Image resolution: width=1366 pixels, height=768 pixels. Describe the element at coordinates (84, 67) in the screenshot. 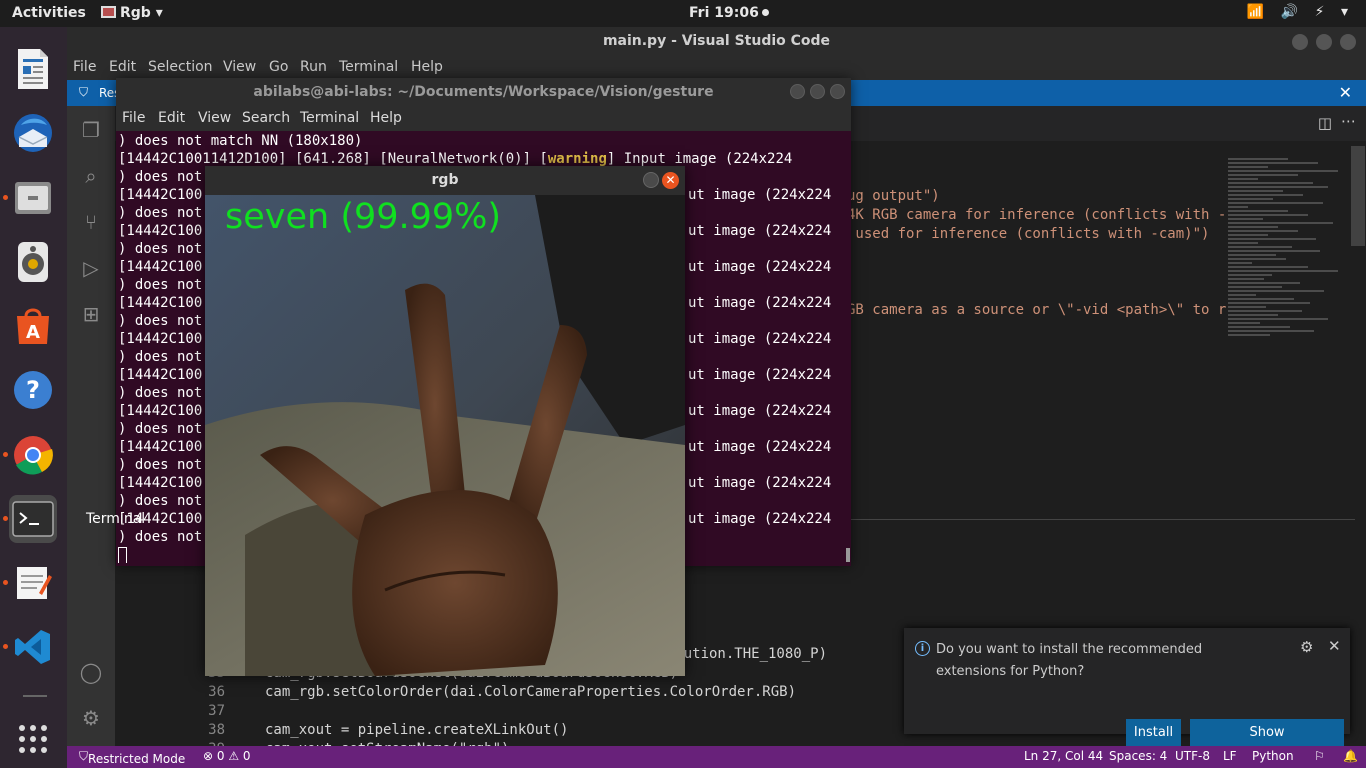

I see `menu-file: File` at that location.